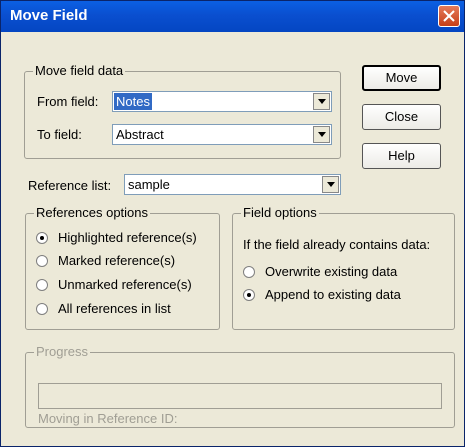 This screenshot has height=447, width=465. I want to click on to-field-dropdown-button, so click(321, 134).